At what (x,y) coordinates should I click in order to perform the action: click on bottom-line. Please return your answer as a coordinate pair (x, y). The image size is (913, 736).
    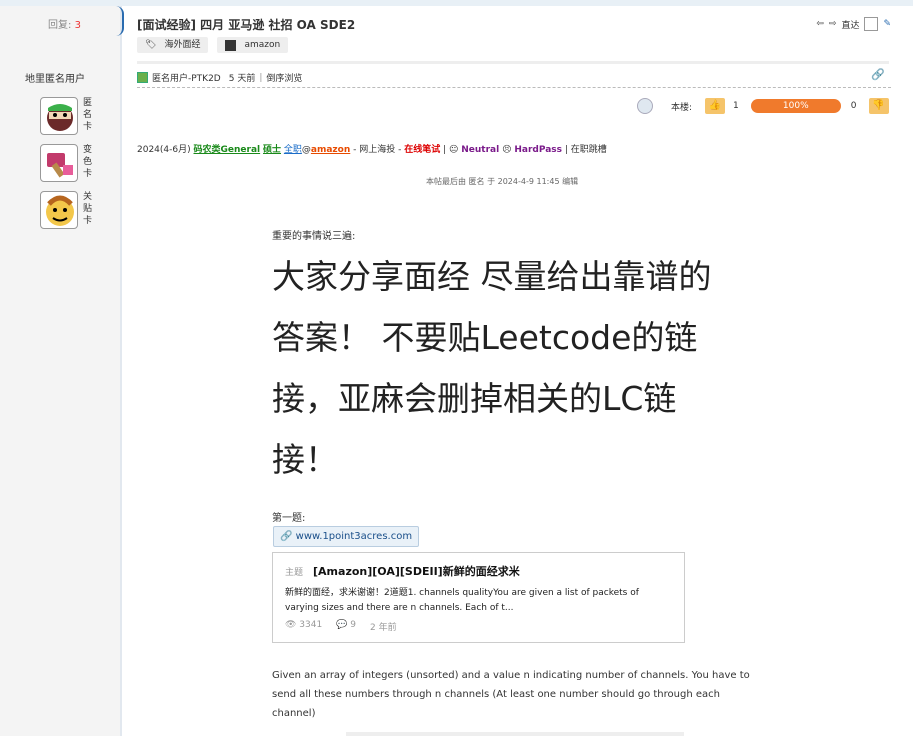
    Looking at the image, I should click on (515, 734).